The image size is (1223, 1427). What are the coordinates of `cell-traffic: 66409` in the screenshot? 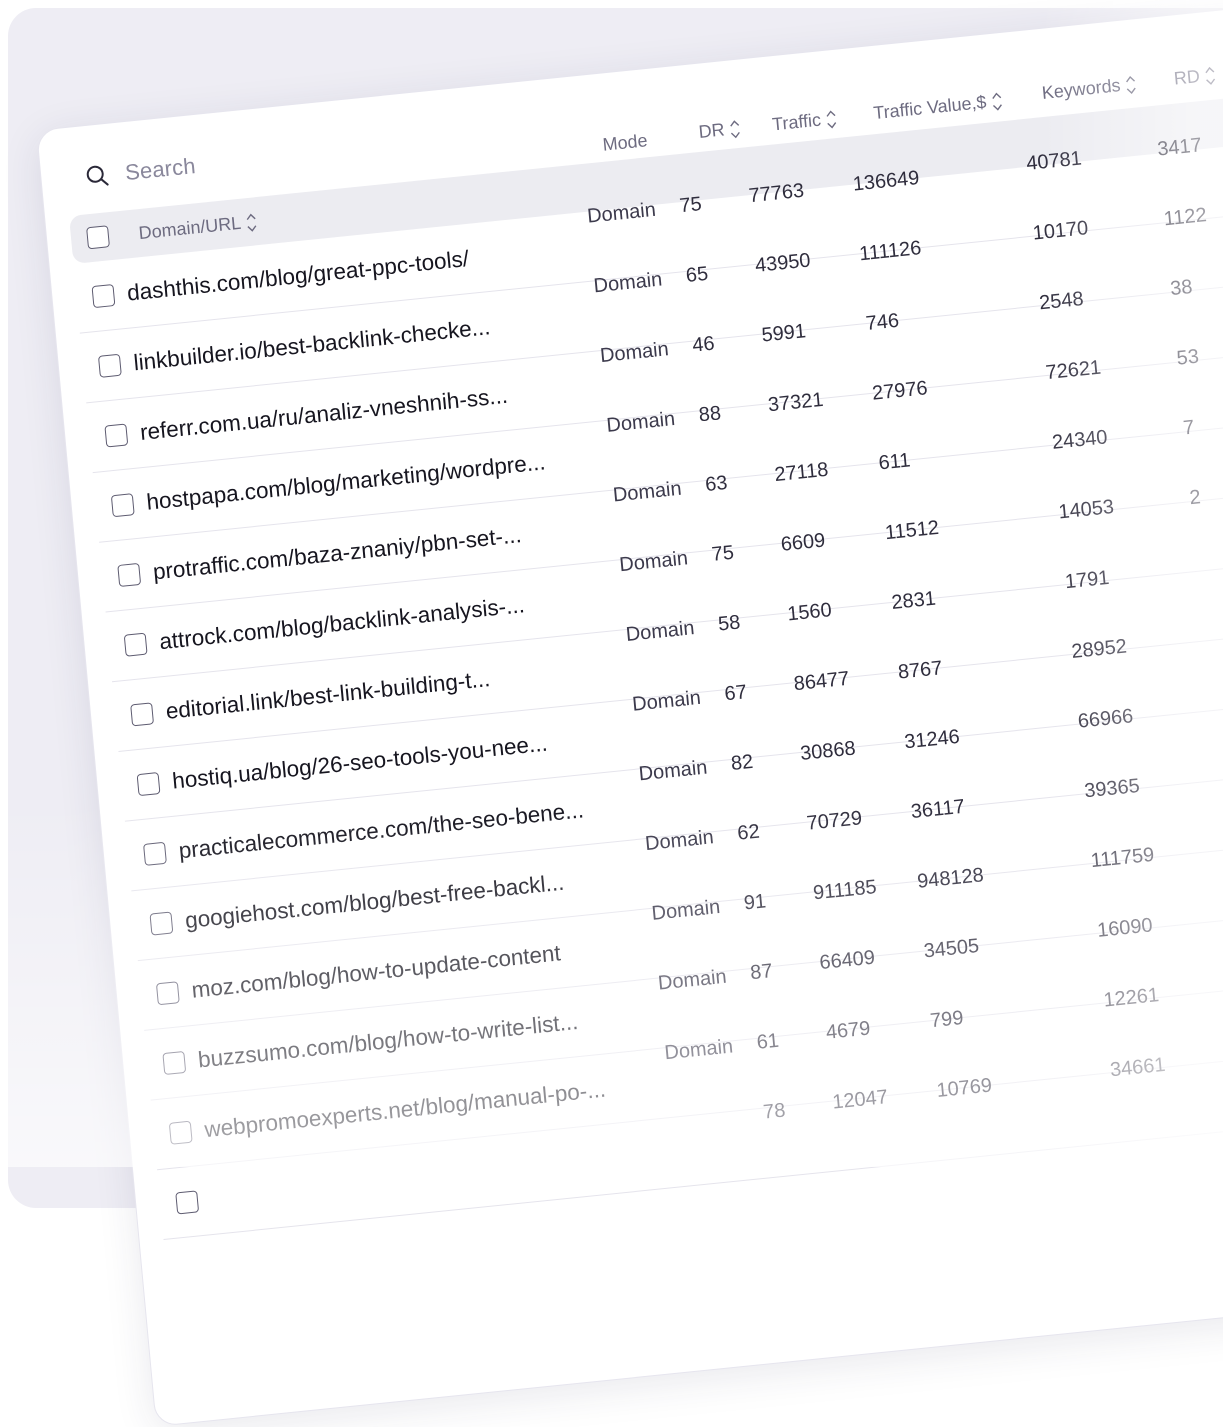 It's located at (847, 960).